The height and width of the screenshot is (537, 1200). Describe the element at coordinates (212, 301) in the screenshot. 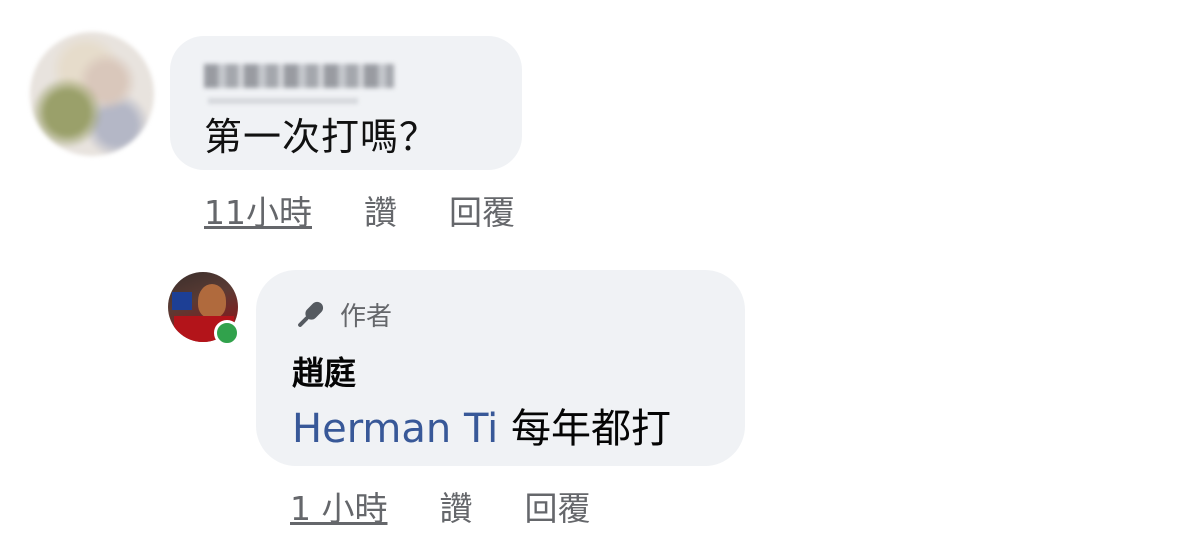

I see `avatar-person-detail` at that location.